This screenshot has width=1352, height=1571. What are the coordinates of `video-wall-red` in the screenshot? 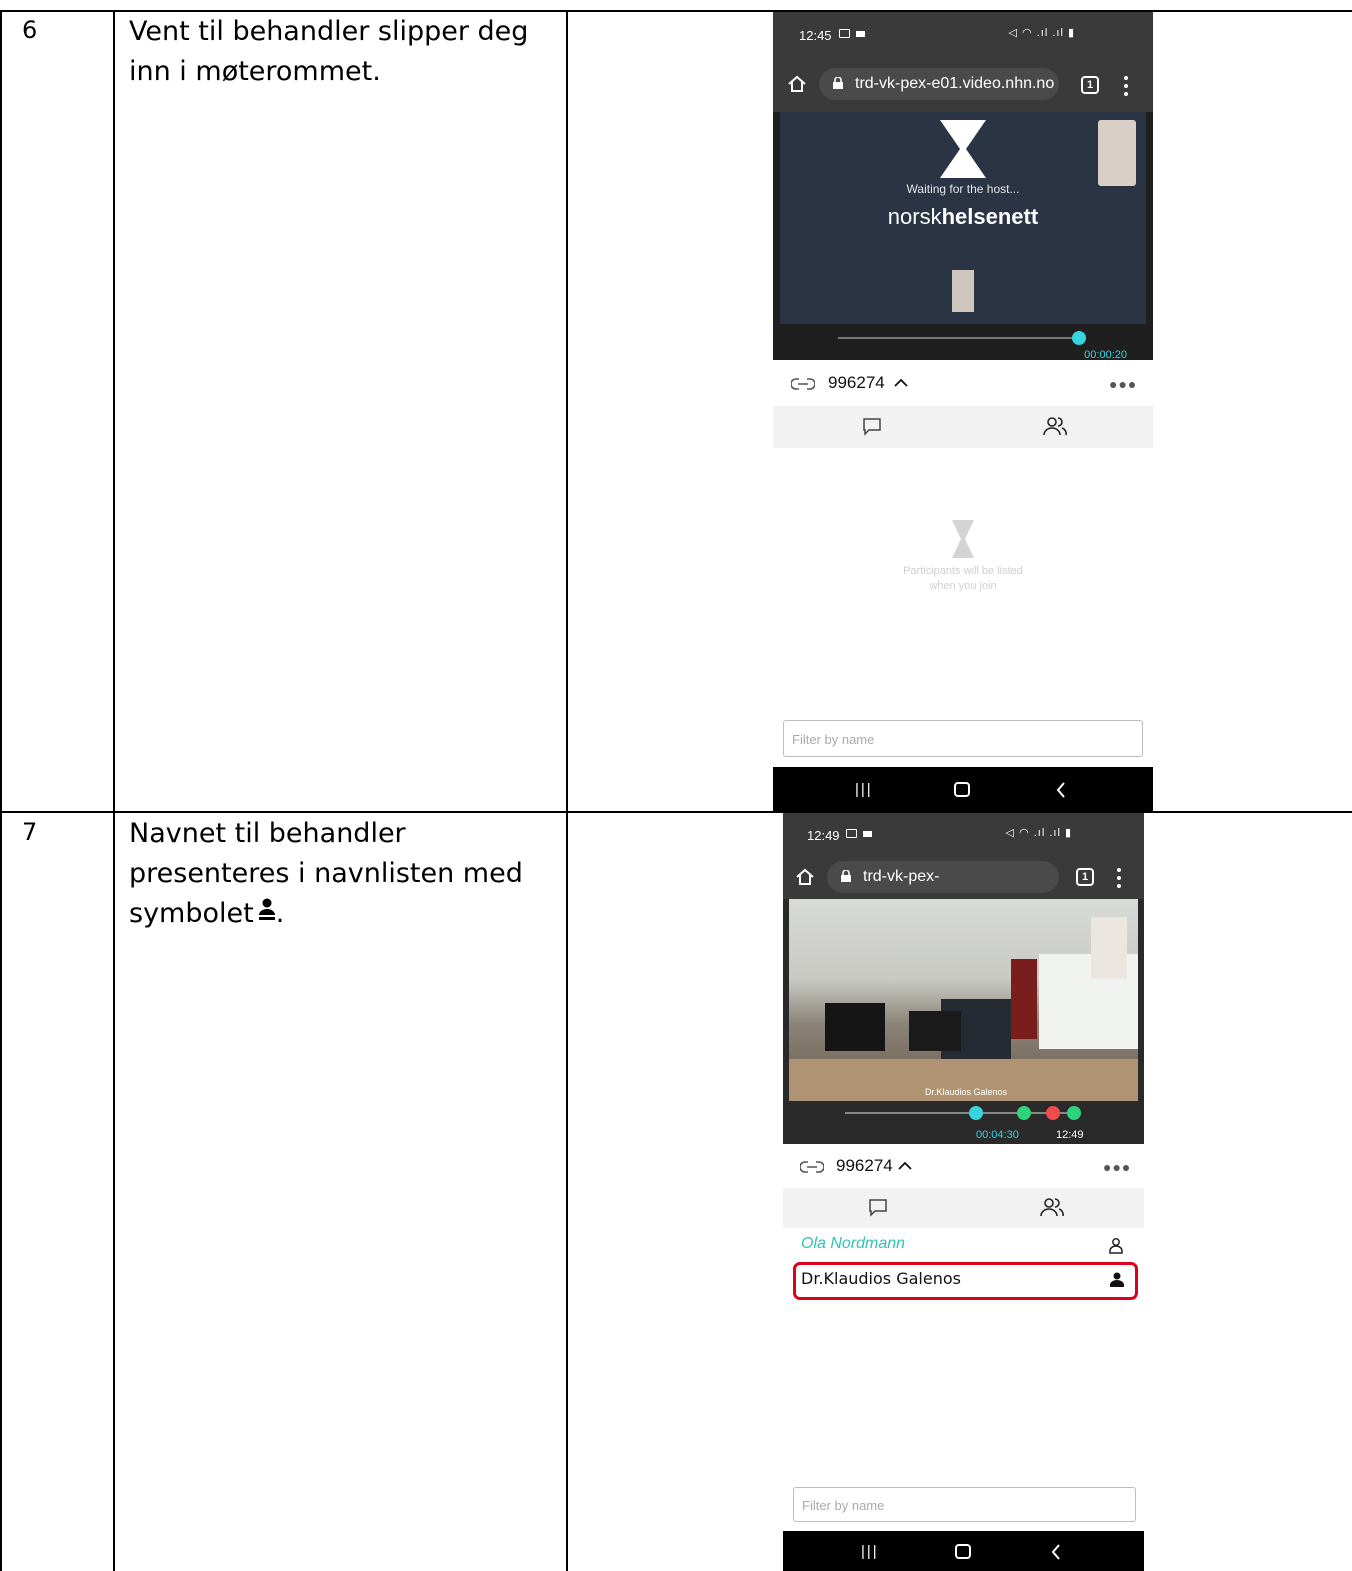 It's located at (1024, 999).